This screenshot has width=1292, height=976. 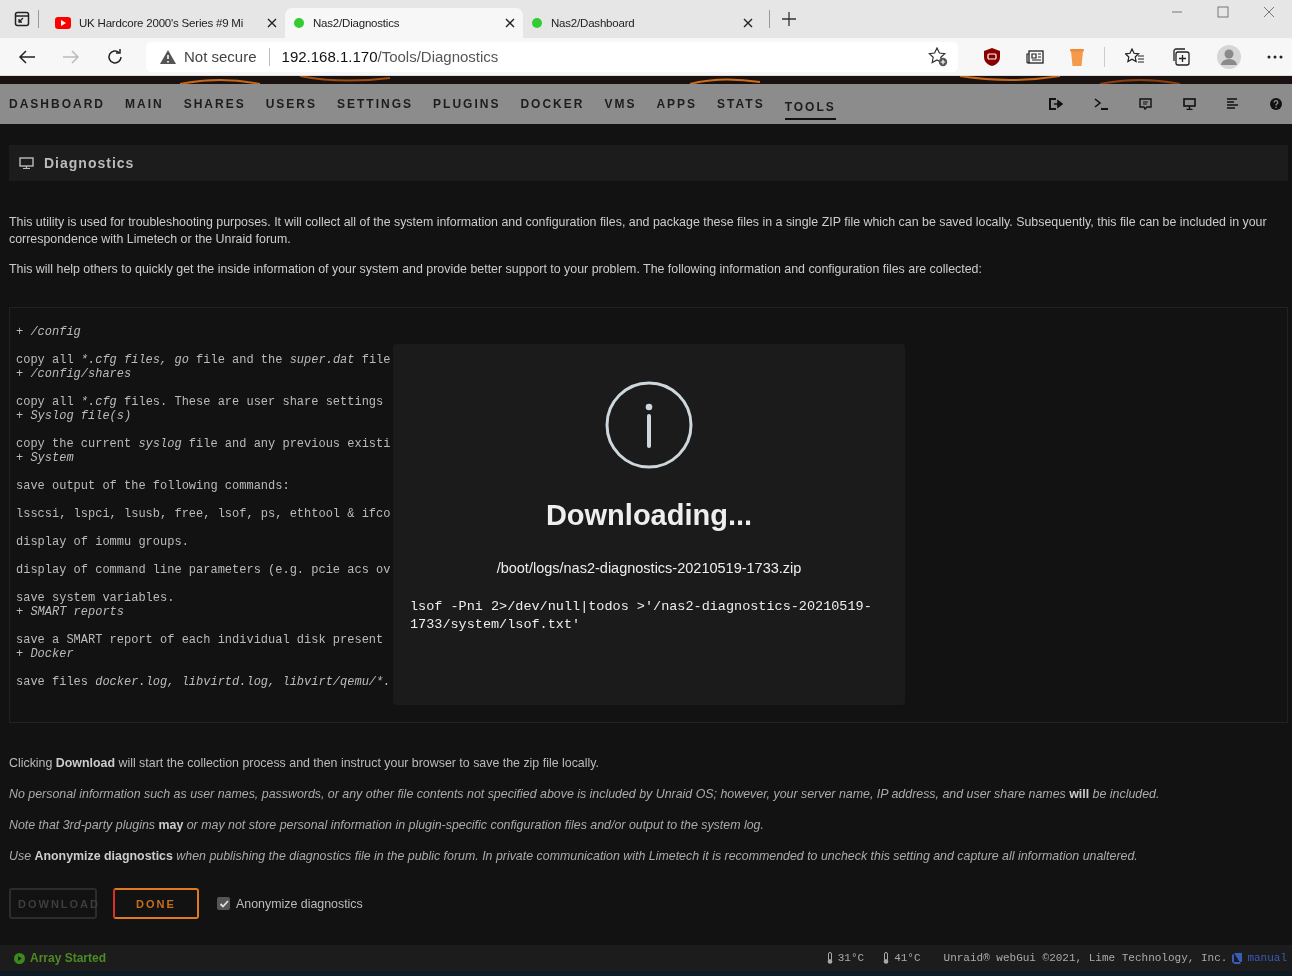 What do you see at coordinates (467, 104) in the screenshot?
I see `nav-tab: PLUGINS` at bounding box center [467, 104].